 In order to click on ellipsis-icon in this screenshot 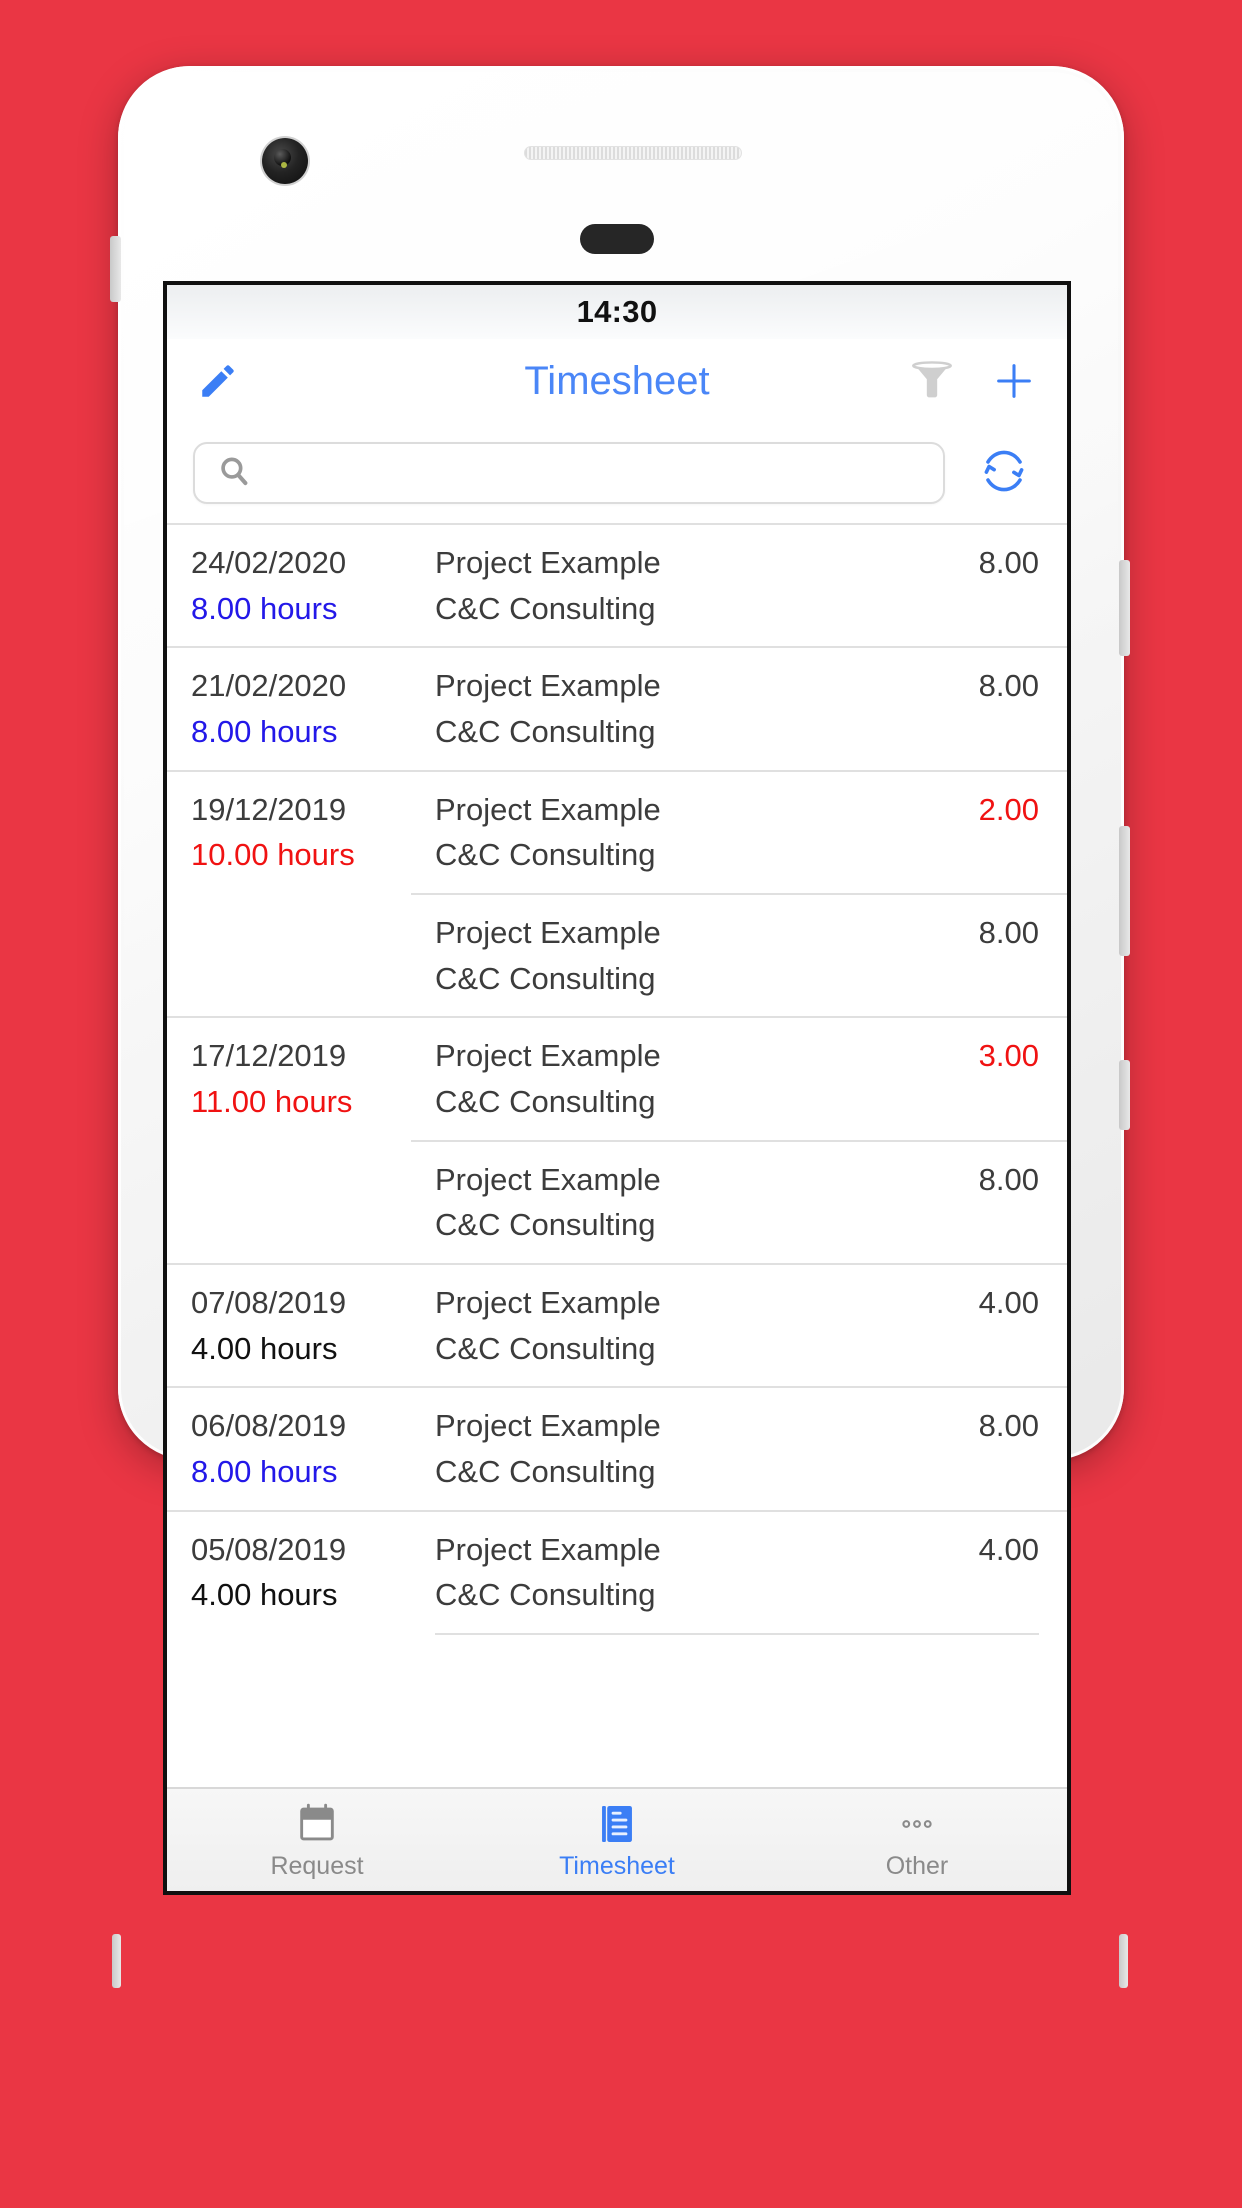, I will do `click(917, 1824)`.